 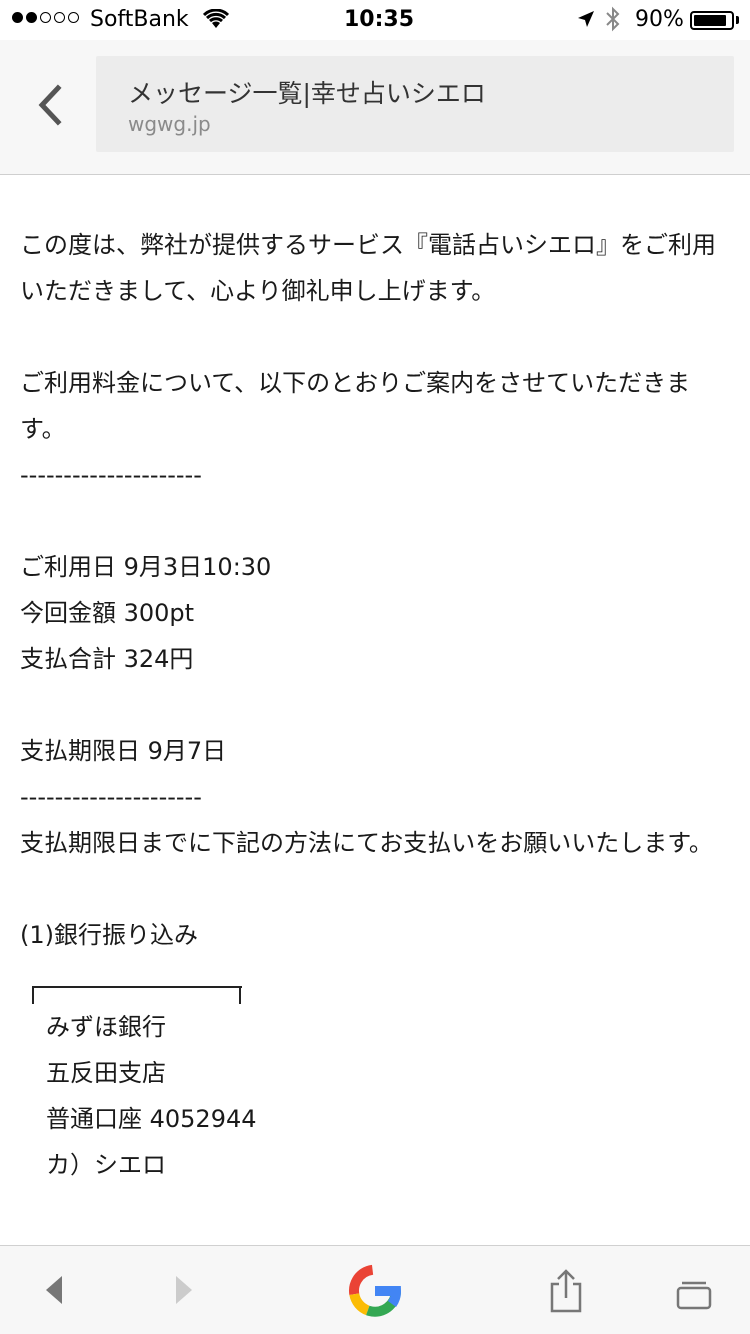 I want to click on browser-header: メッセージ一覧|幸せ占いシエロ wgwg.jp, so click(x=375, y=107).